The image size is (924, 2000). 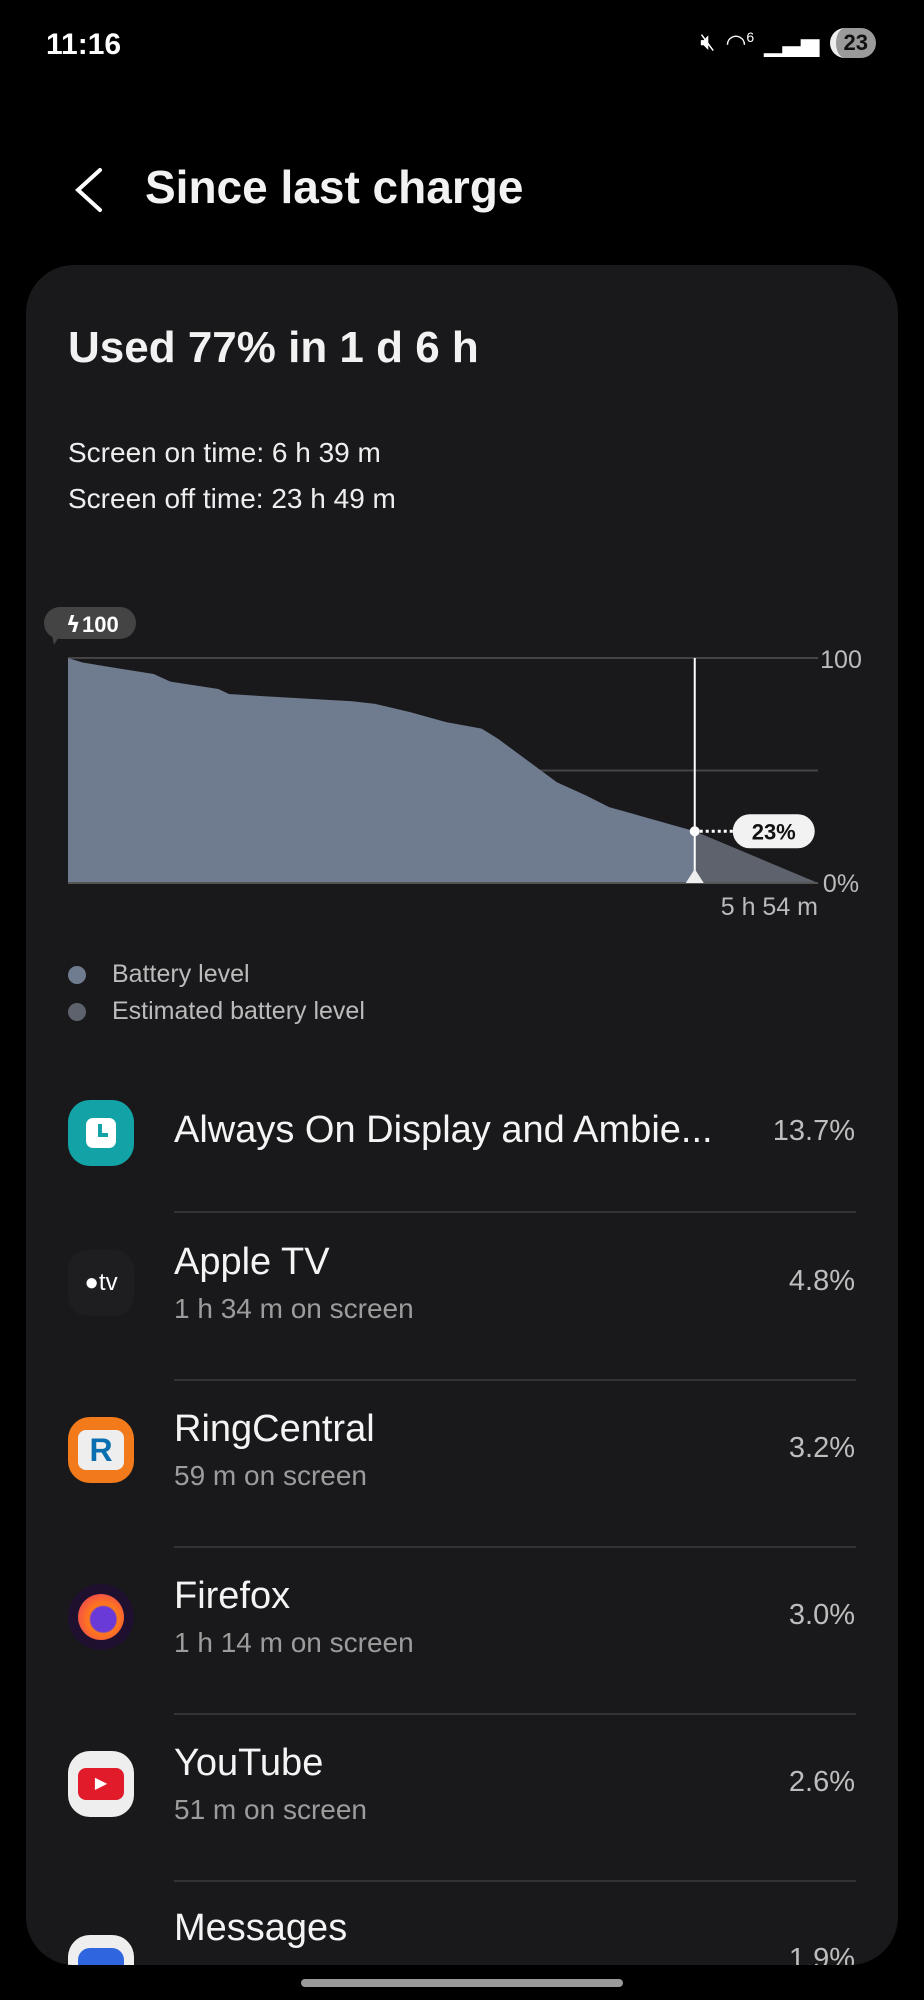 I want to click on mute-icon: 🔇︎, so click(x=708, y=42).